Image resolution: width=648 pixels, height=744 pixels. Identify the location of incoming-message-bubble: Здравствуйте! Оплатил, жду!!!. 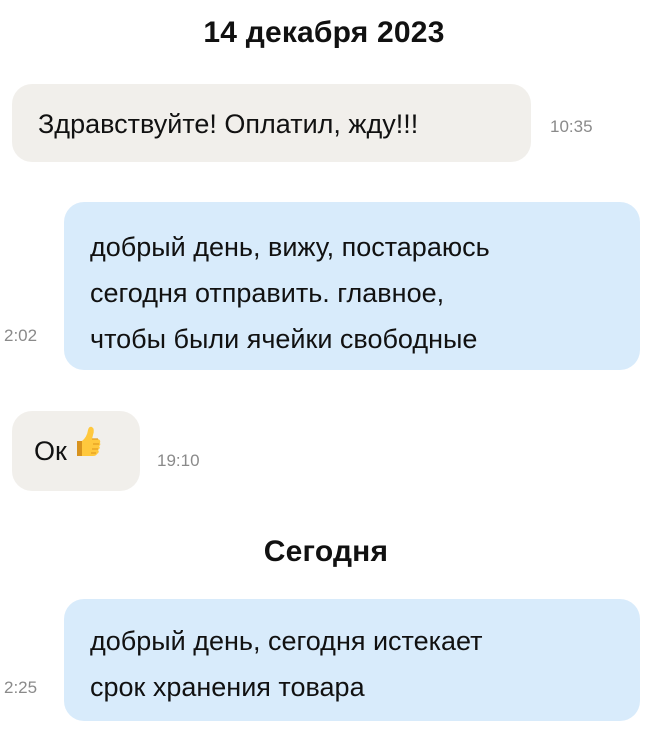
(271, 123).